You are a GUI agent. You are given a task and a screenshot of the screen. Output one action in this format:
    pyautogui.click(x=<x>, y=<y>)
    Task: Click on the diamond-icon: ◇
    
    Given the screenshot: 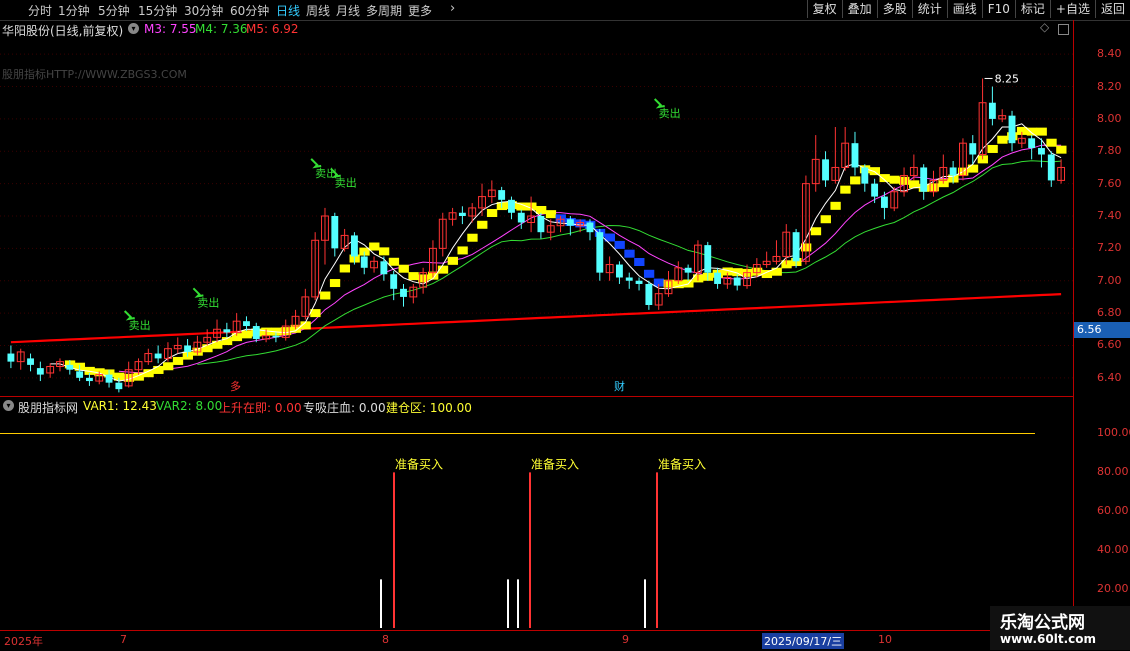 What is the action you would take?
    pyautogui.click(x=1044, y=27)
    